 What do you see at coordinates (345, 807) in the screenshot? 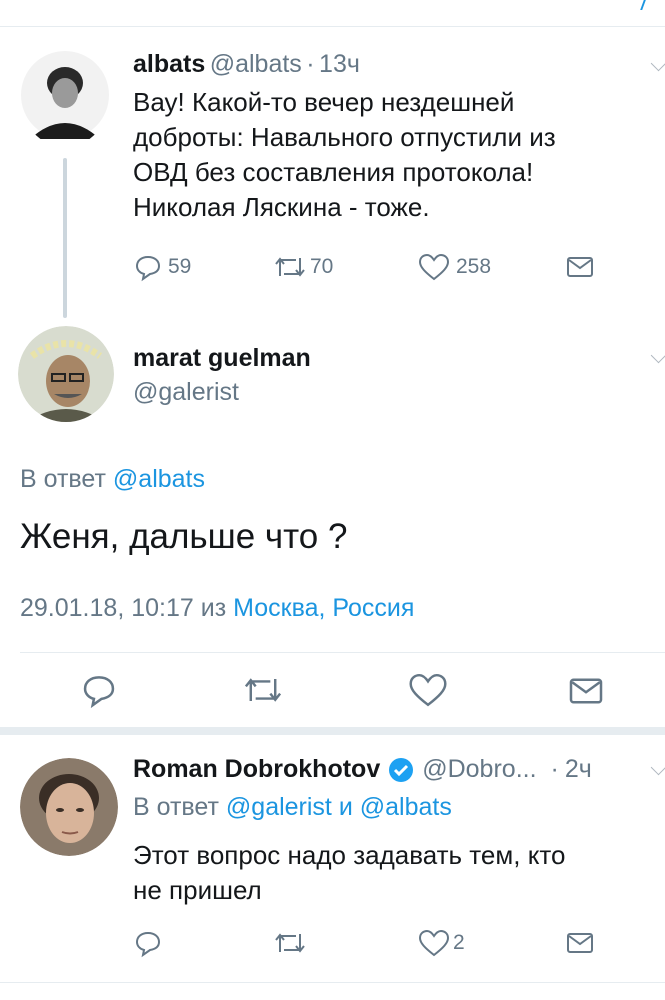
I see `and-label: и` at bounding box center [345, 807].